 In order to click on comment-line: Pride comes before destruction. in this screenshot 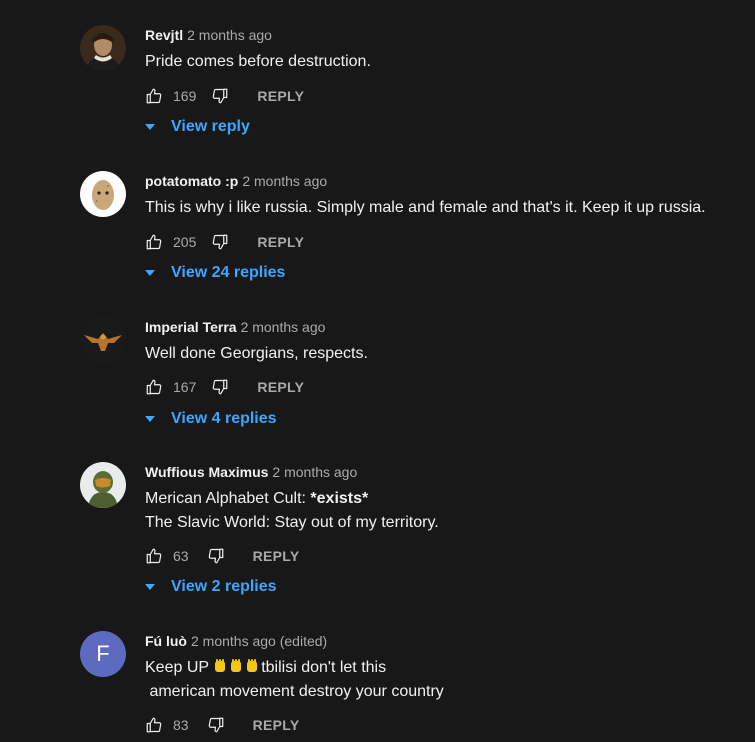, I will do `click(258, 61)`.